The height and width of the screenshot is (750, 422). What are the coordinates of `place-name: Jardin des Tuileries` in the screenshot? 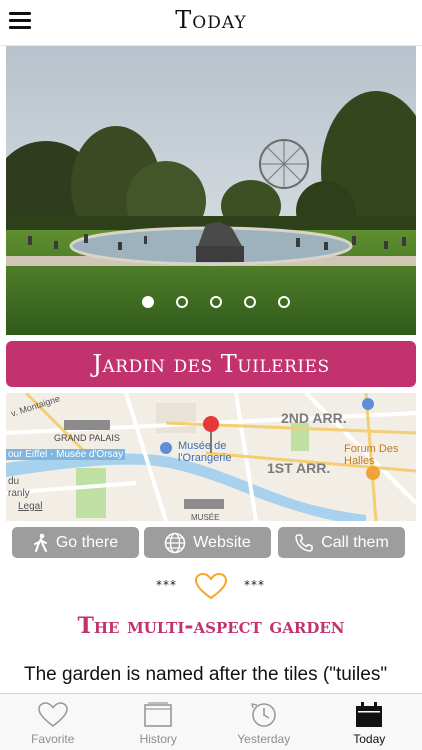 It's located at (211, 364).